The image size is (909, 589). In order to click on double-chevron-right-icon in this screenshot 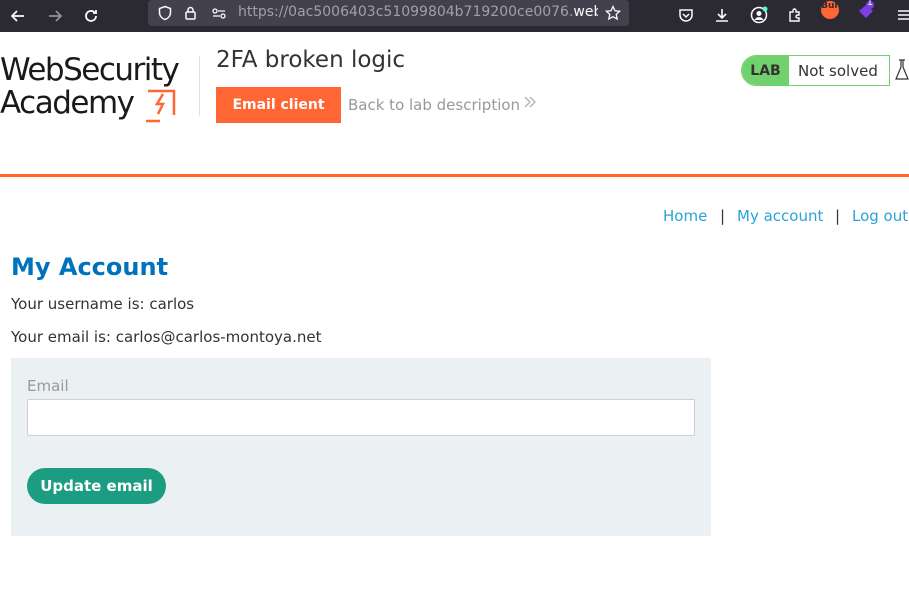, I will do `click(530, 104)`.